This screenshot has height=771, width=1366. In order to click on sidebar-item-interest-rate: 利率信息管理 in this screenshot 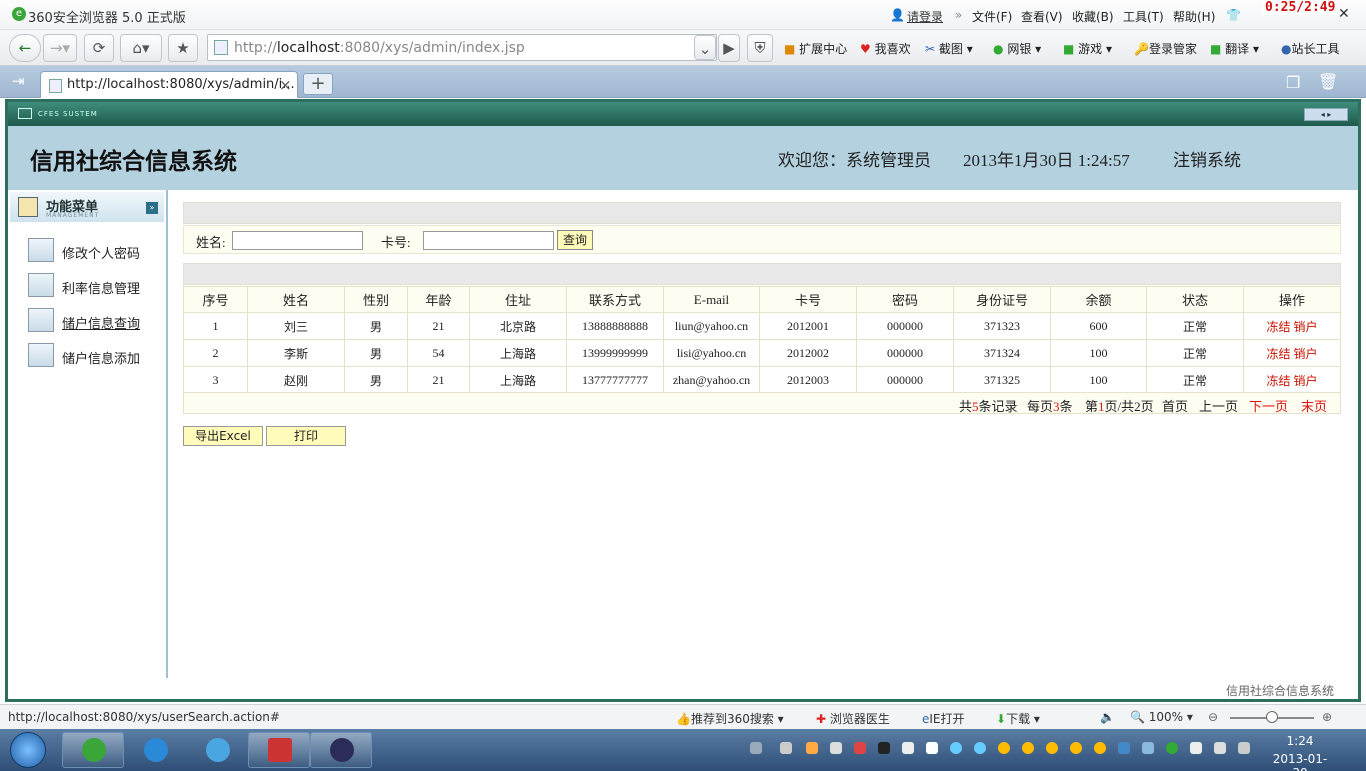, I will do `click(96, 286)`.